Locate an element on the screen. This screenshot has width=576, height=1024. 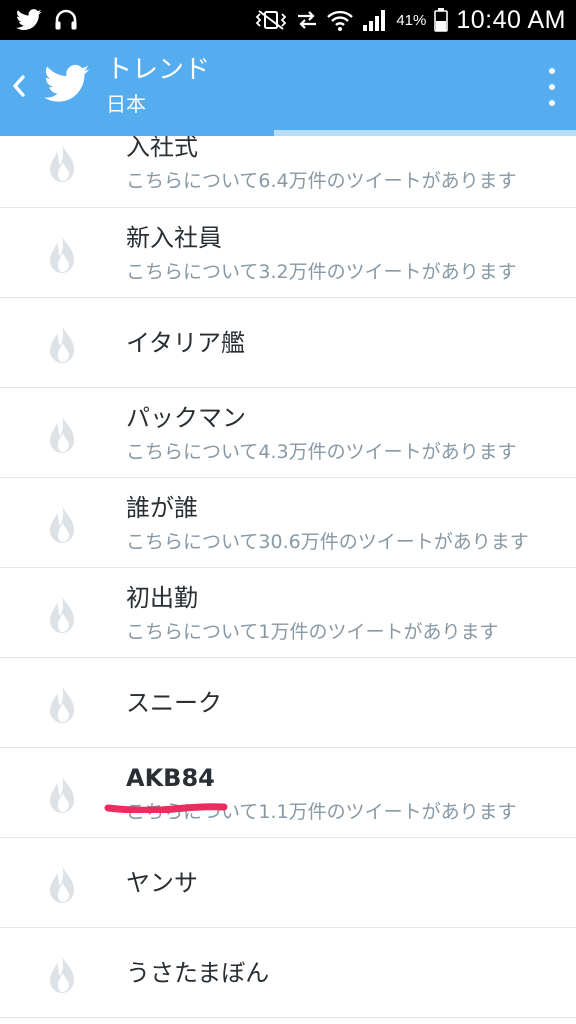
headset-icon is located at coordinates (66, 19).